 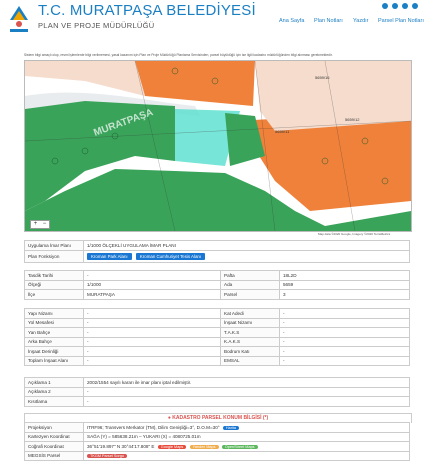 What do you see at coordinates (291, 21) in the screenshot?
I see `nav-home: Ana Sayfa` at bounding box center [291, 21].